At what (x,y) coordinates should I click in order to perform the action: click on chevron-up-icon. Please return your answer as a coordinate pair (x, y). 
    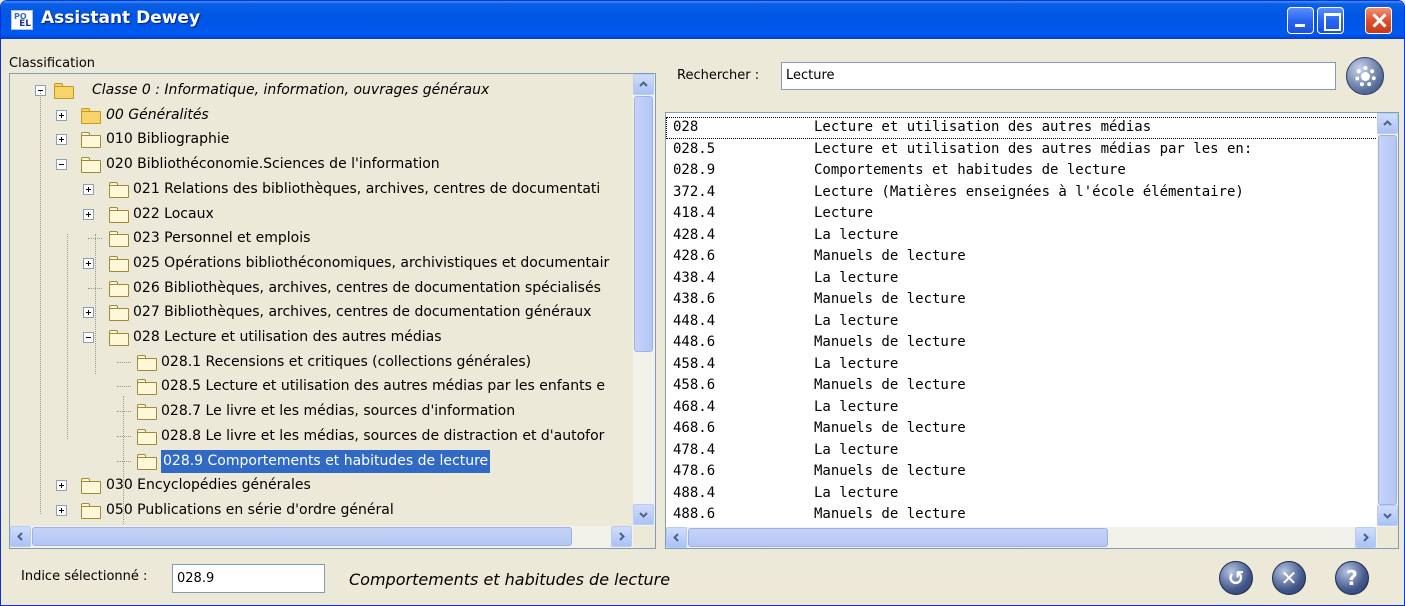
    Looking at the image, I should click on (643, 84).